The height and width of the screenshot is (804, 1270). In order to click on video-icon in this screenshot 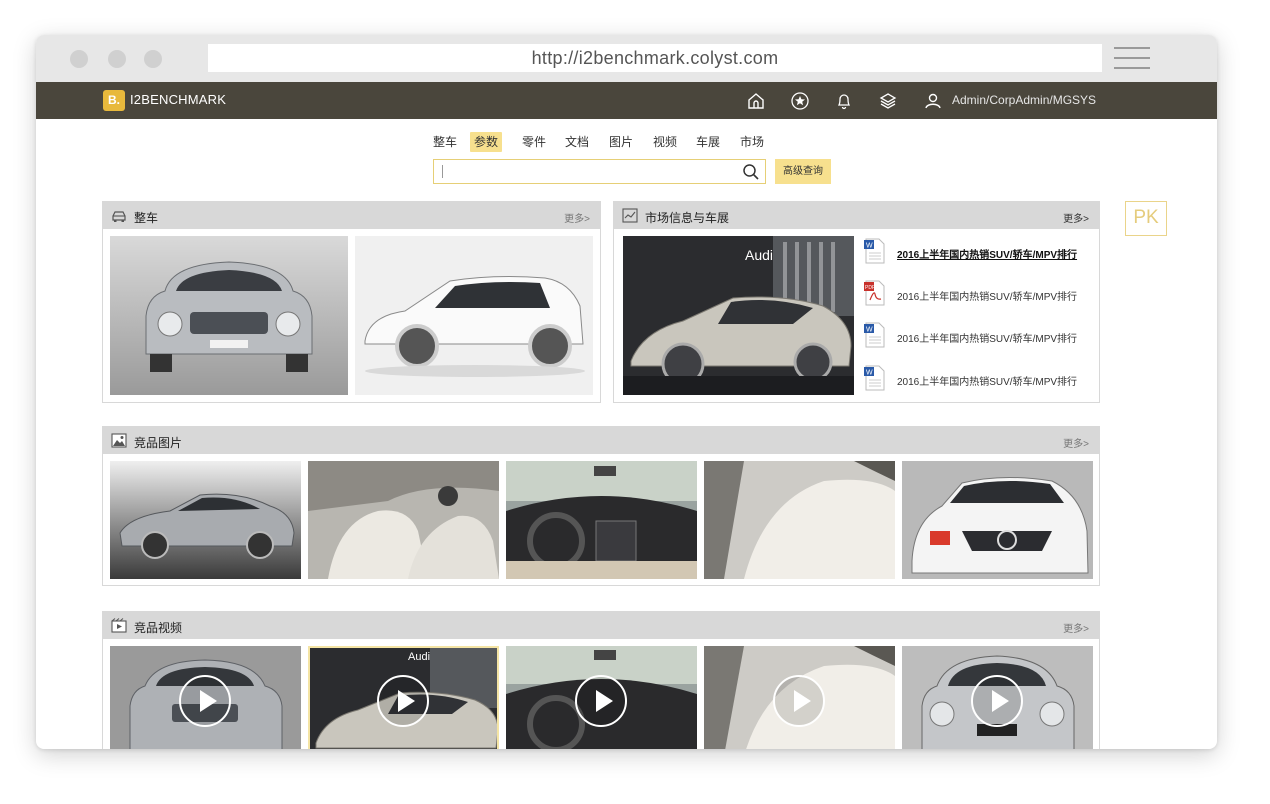, I will do `click(119, 625)`.